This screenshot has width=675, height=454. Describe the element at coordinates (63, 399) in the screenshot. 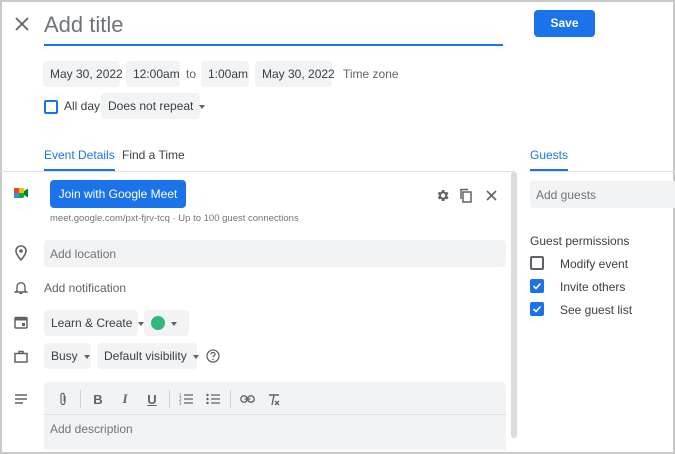

I see `attachment-icon` at that location.